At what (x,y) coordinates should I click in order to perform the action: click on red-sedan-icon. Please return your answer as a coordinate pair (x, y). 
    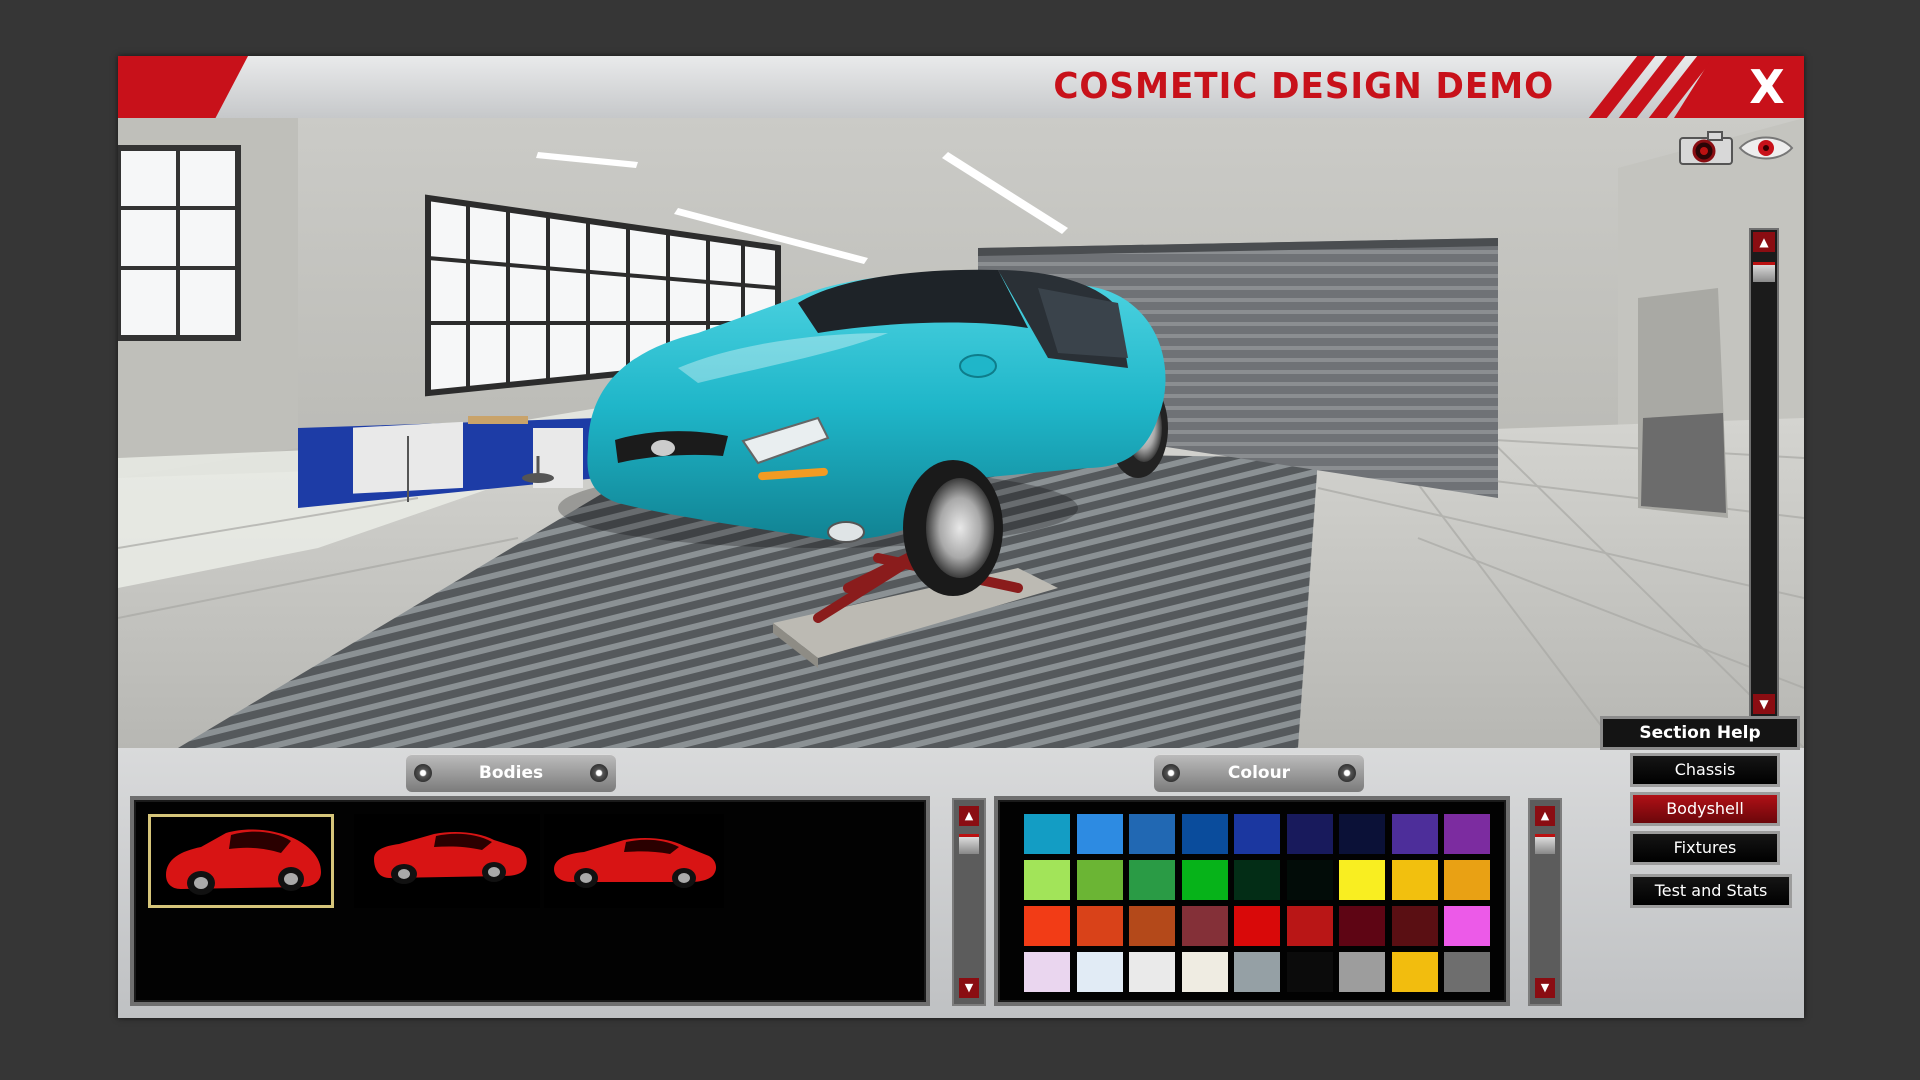
    Looking at the image, I should click on (450, 858).